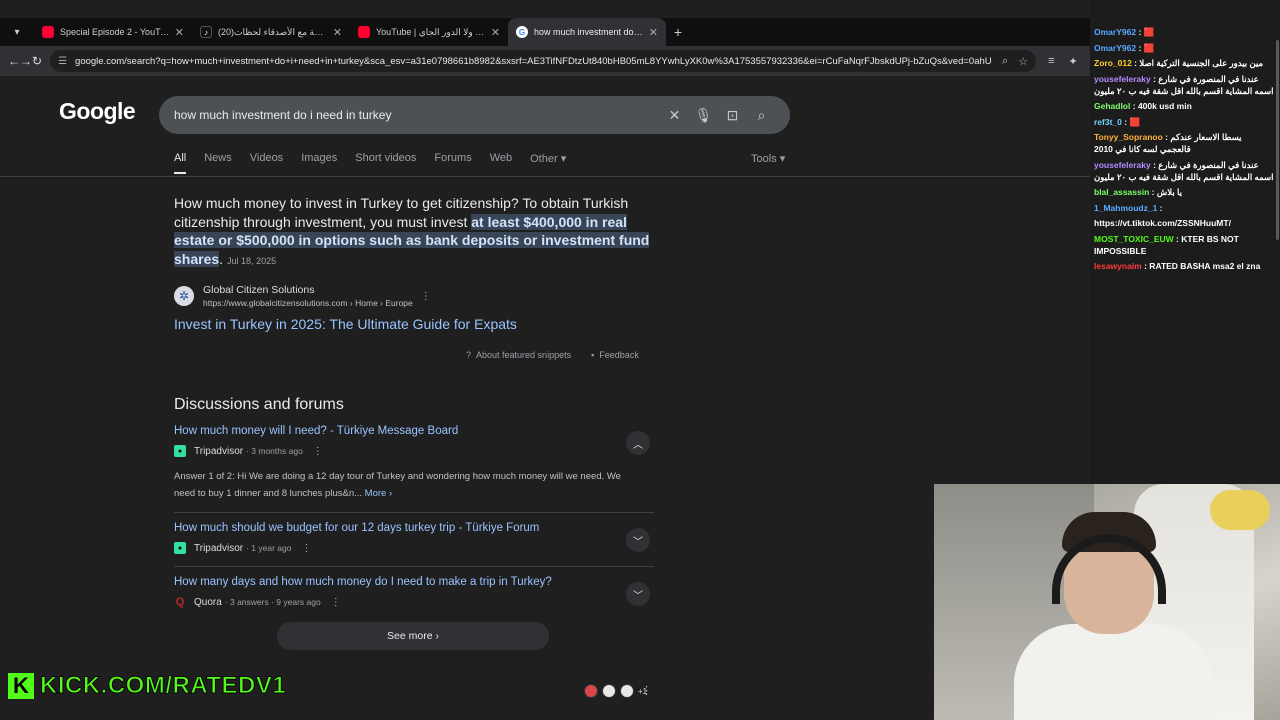 This screenshot has width=1280, height=720. What do you see at coordinates (1277, 140) in the screenshot?
I see `chat-scrollbar` at bounding box center [1277, 140].